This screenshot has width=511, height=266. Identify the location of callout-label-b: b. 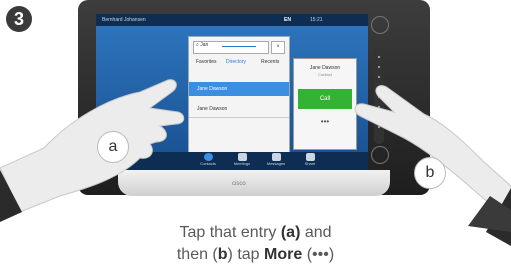
(430, 173).